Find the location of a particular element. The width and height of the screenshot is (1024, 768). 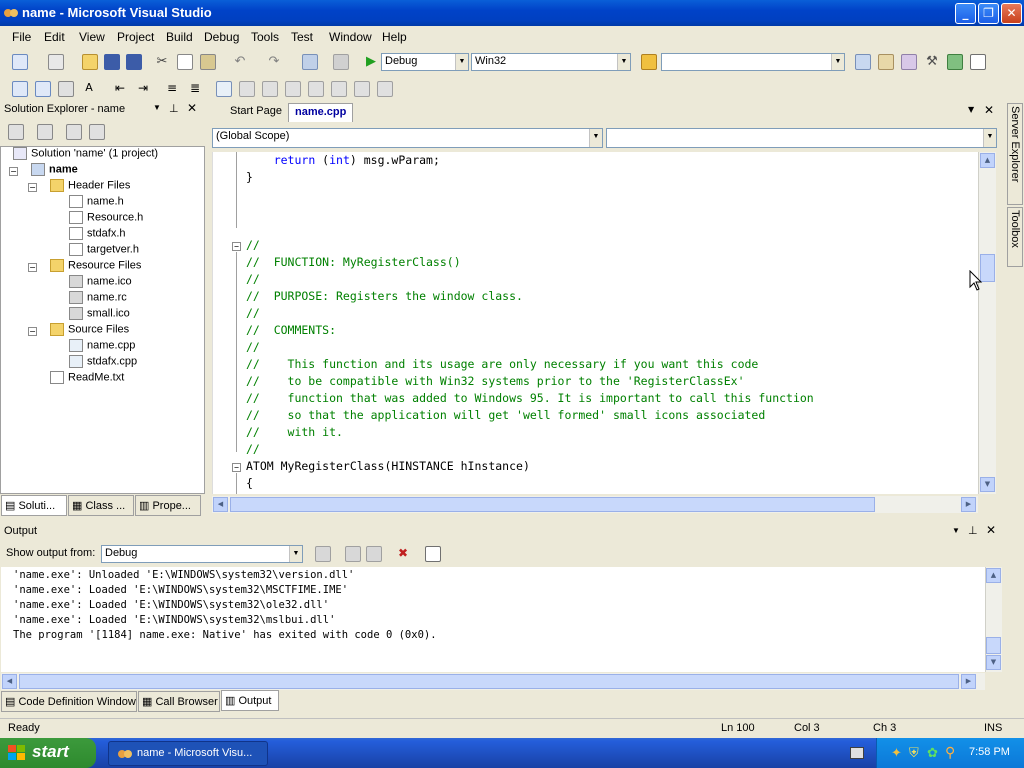

toggle-bookmark-icon is located at coordinates (224, 89).